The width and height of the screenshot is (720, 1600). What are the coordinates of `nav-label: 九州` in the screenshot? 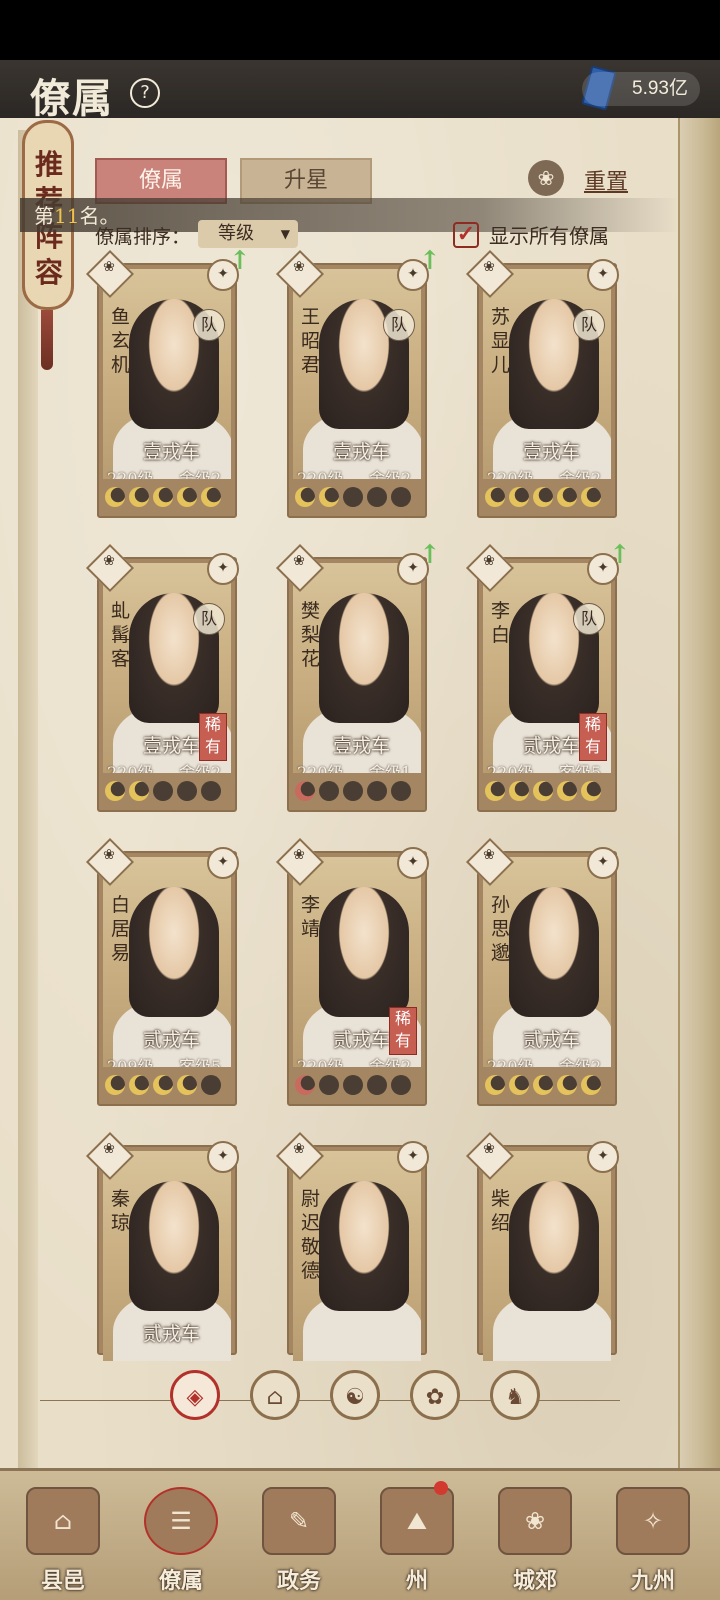 It's located at (652, 1581).